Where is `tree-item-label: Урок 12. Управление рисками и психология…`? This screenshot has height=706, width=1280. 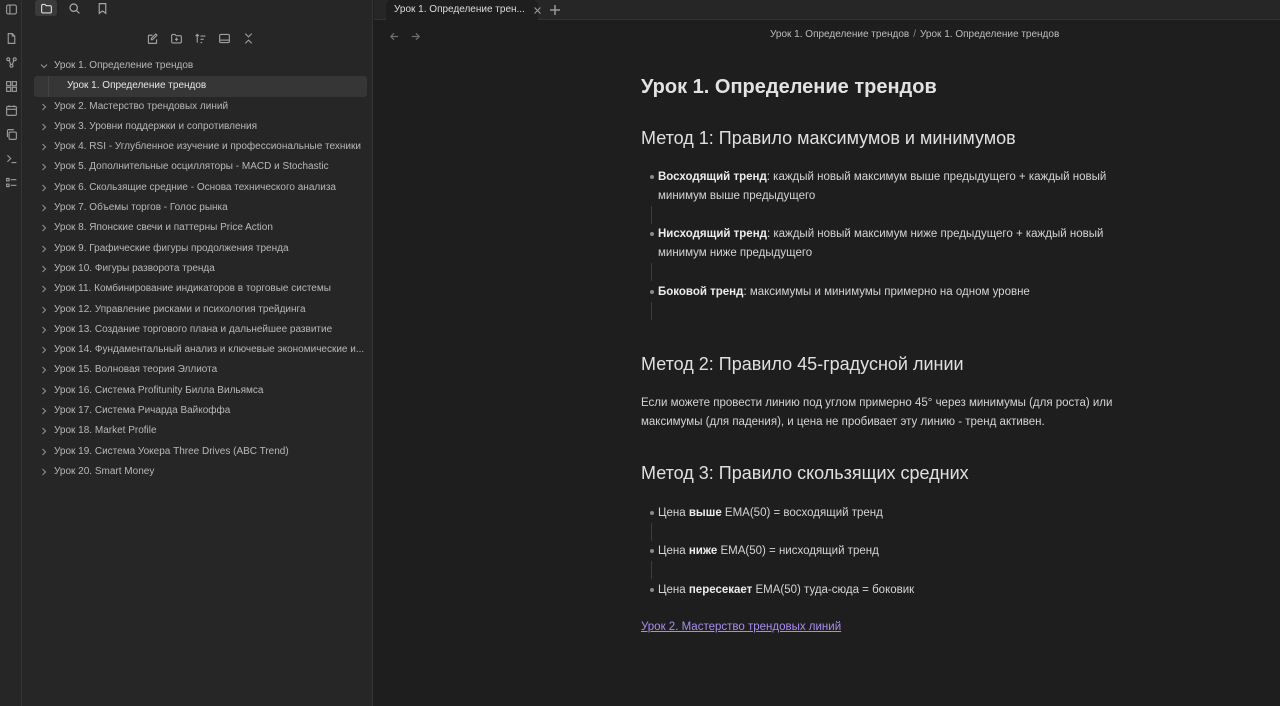 tree-item-label: Урок 12. Управление рисками и психология… is located at coordinates (180, 309).